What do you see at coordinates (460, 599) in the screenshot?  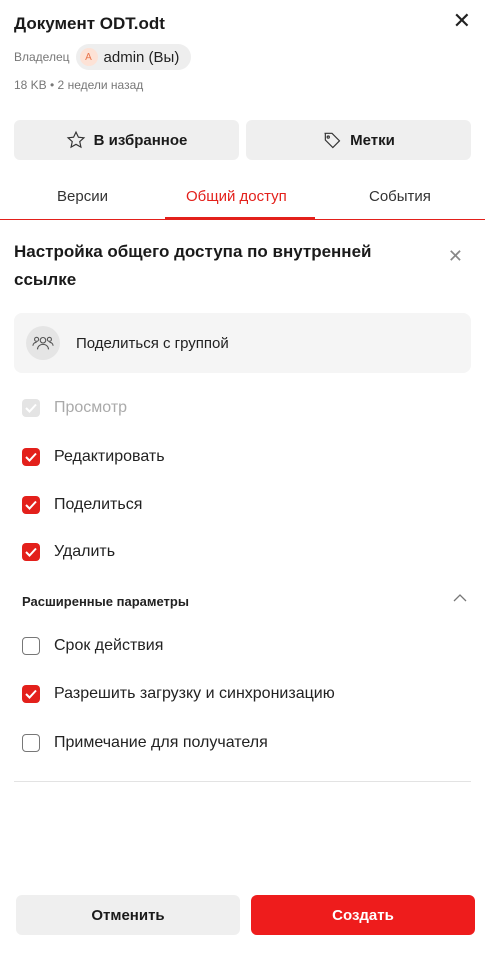 I see `chevron-up-icon` at bounding box center [460, 599].